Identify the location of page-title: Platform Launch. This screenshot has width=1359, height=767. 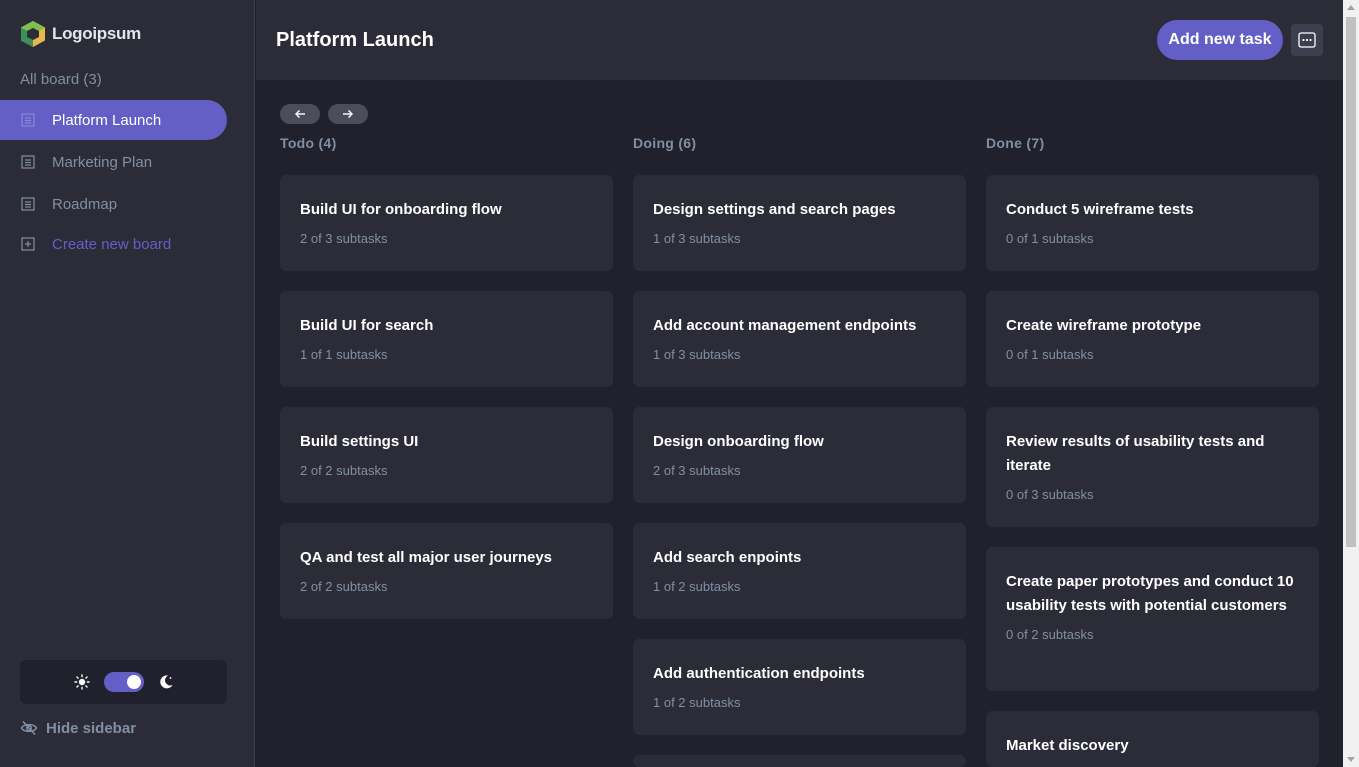
(355, 40).